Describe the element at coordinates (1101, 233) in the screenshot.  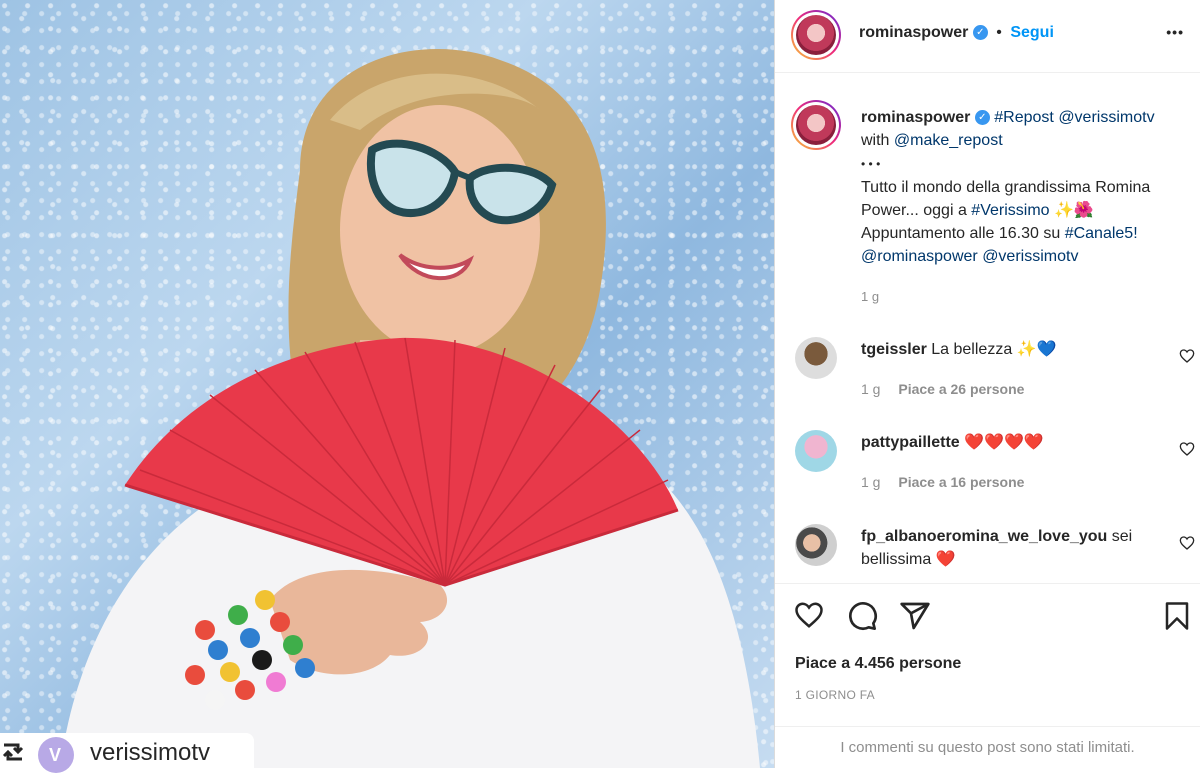
I see `hashtag-canale5: #Canale5!` at that location.